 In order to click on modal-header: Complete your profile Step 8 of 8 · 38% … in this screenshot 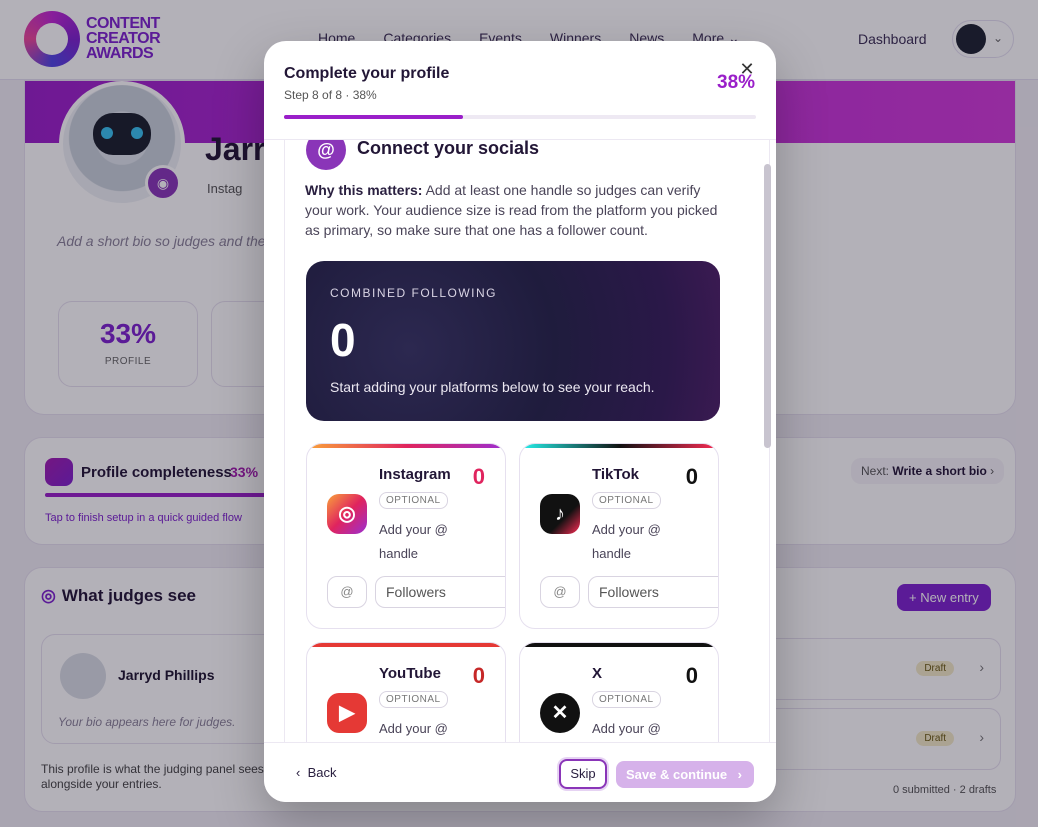, I will do `click(520, 90)`.